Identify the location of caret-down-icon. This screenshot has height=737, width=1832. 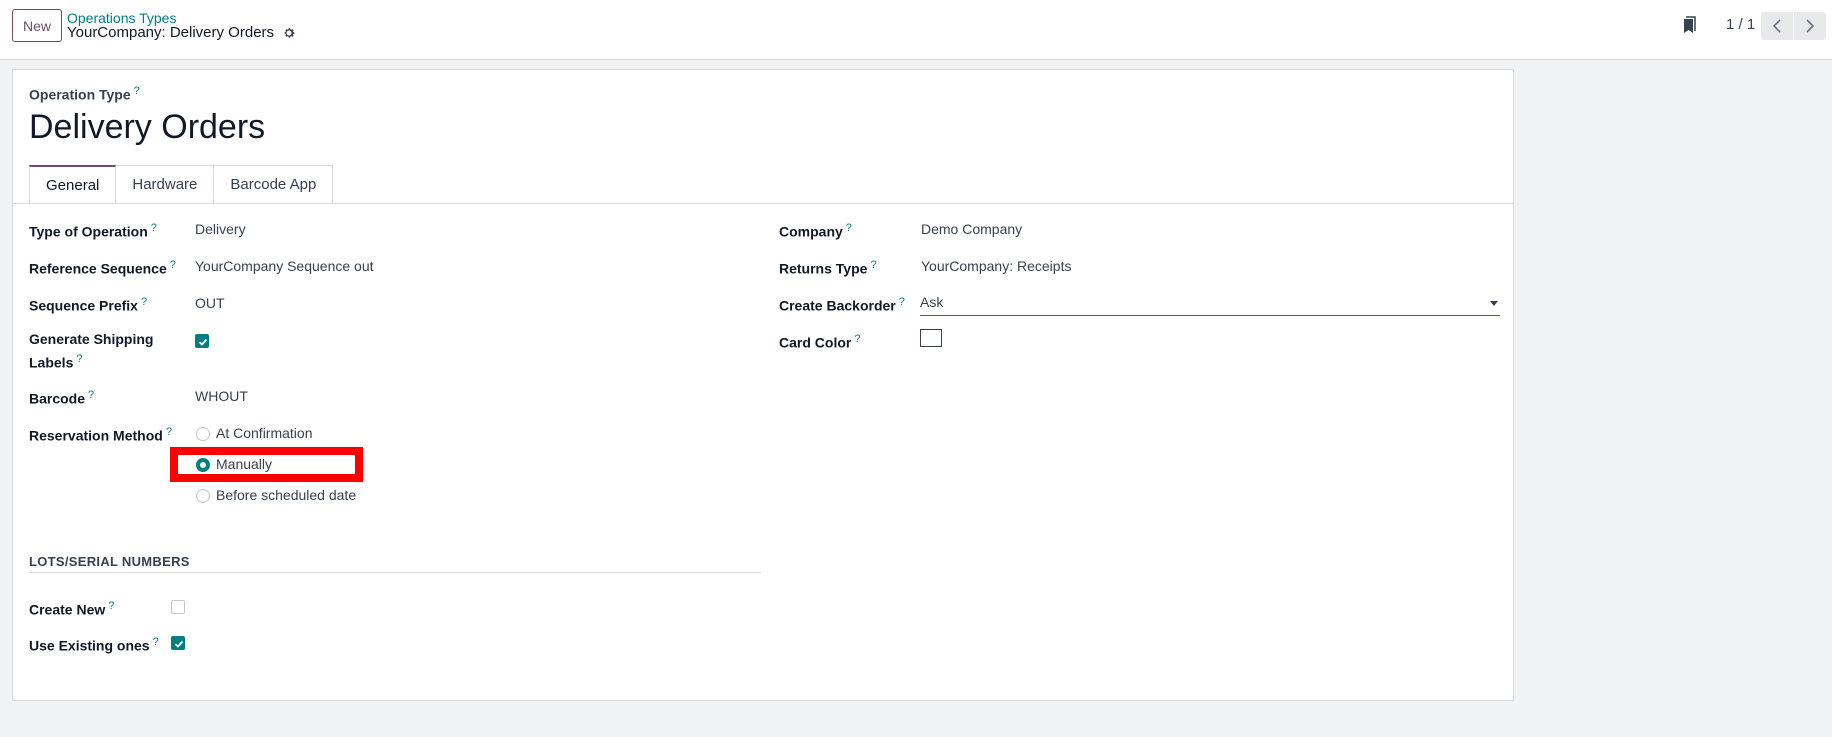
(1494, 303).